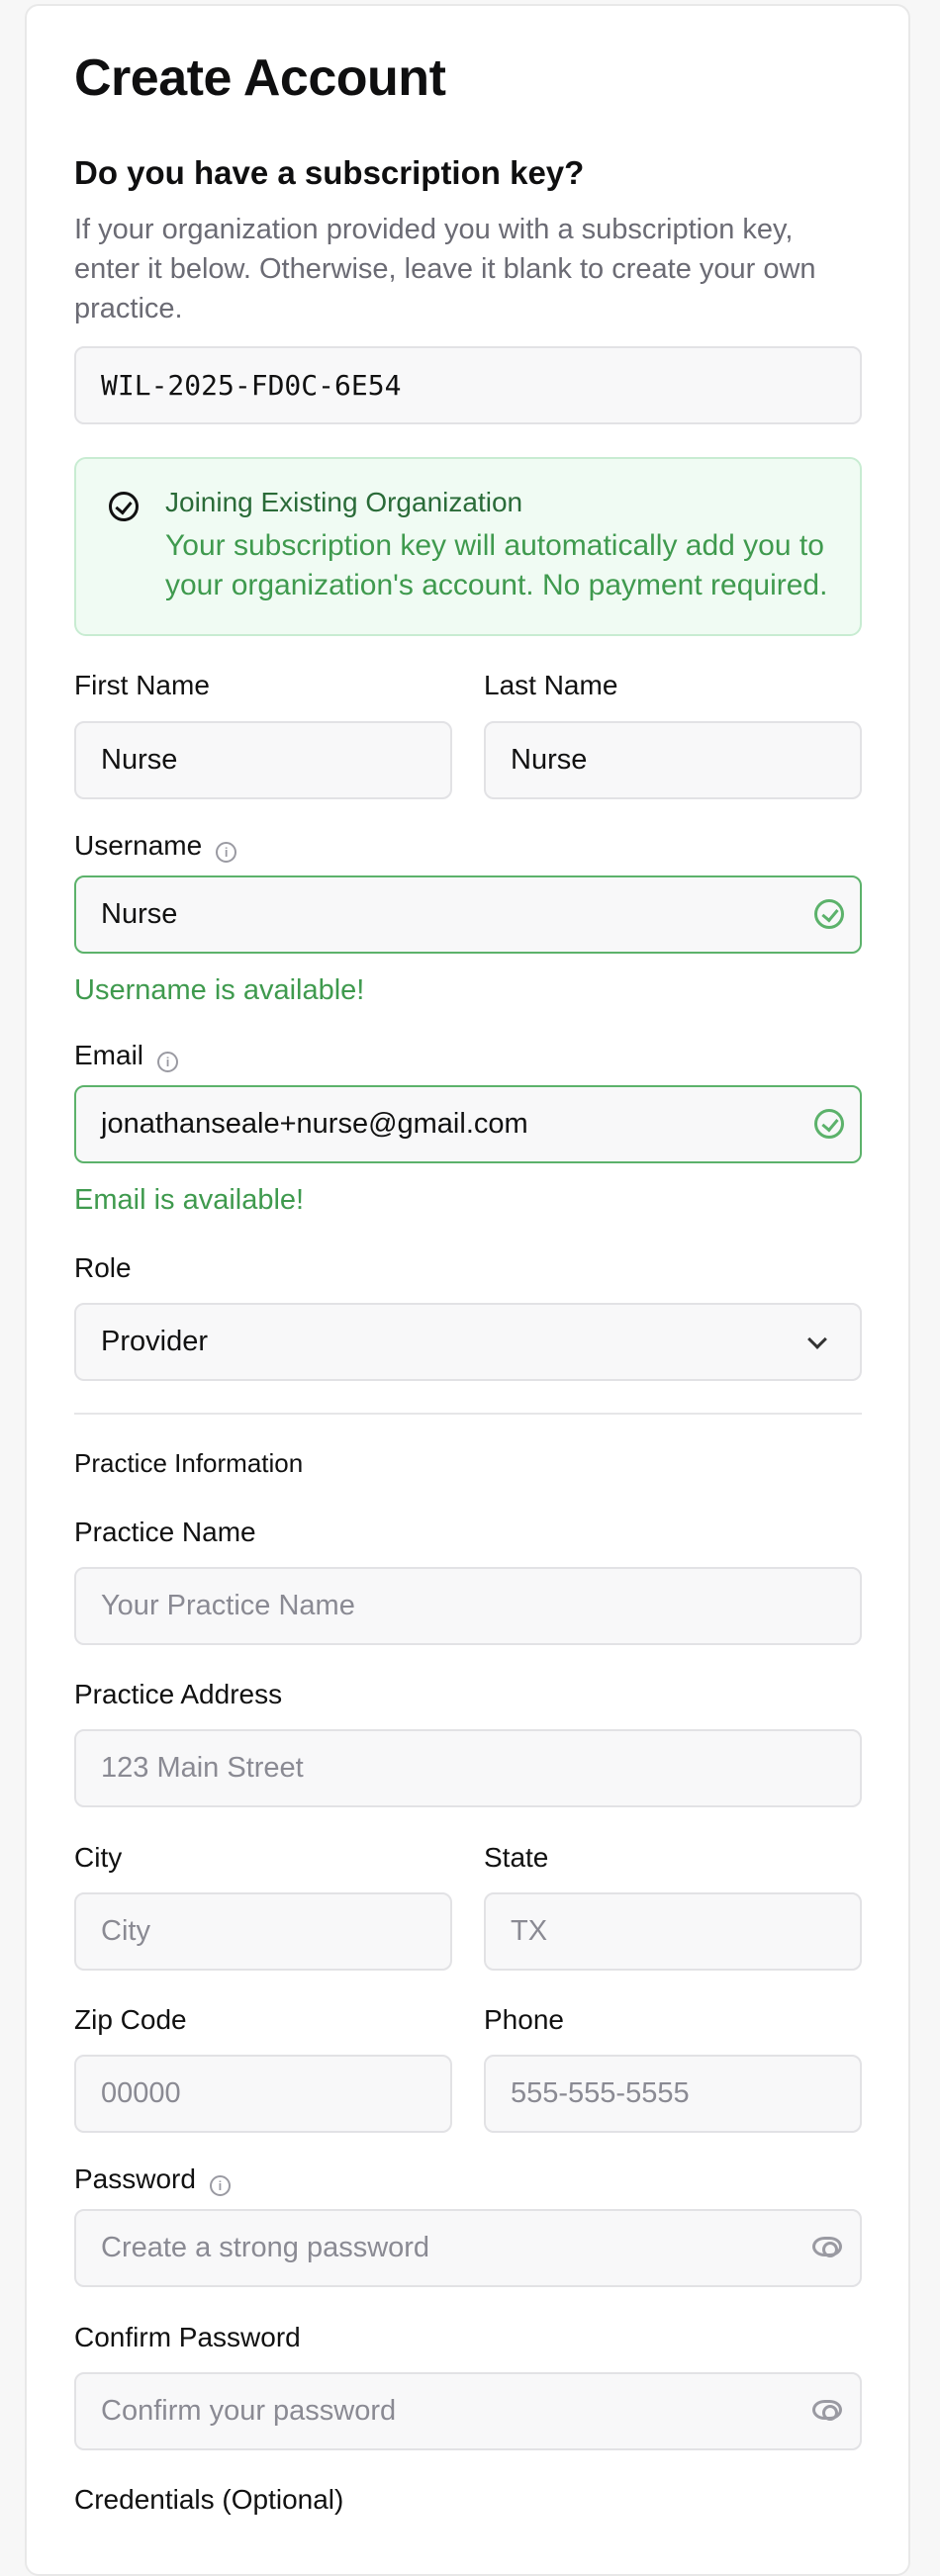 The height and width of the screenshot is (2576, 940). Describe the element at coordinates (189, 1463) in the screenshot. I see `practice-section-title: Practice Information` at that location.